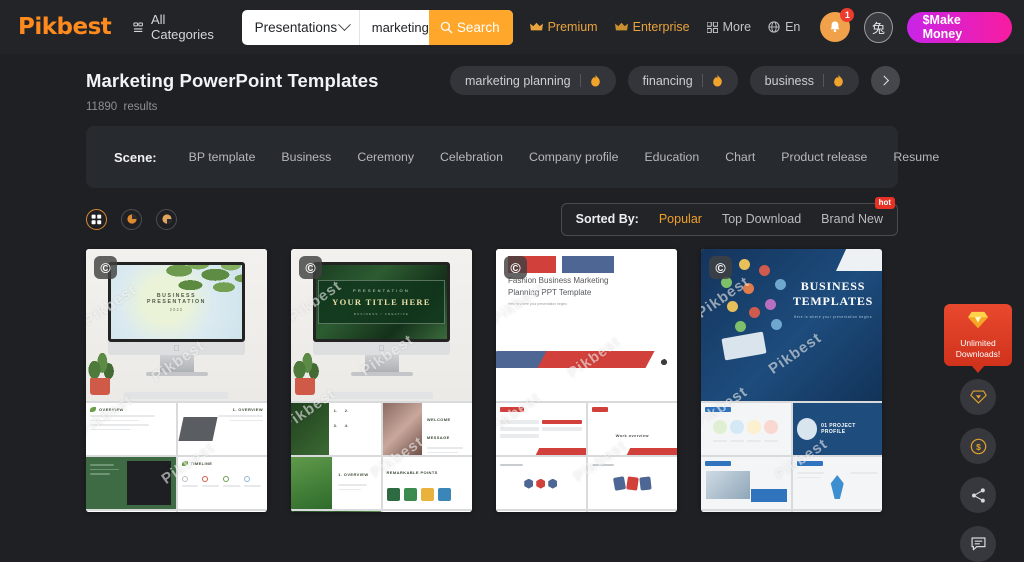  I want to click on notifications-button: 1, so click(837, 25).